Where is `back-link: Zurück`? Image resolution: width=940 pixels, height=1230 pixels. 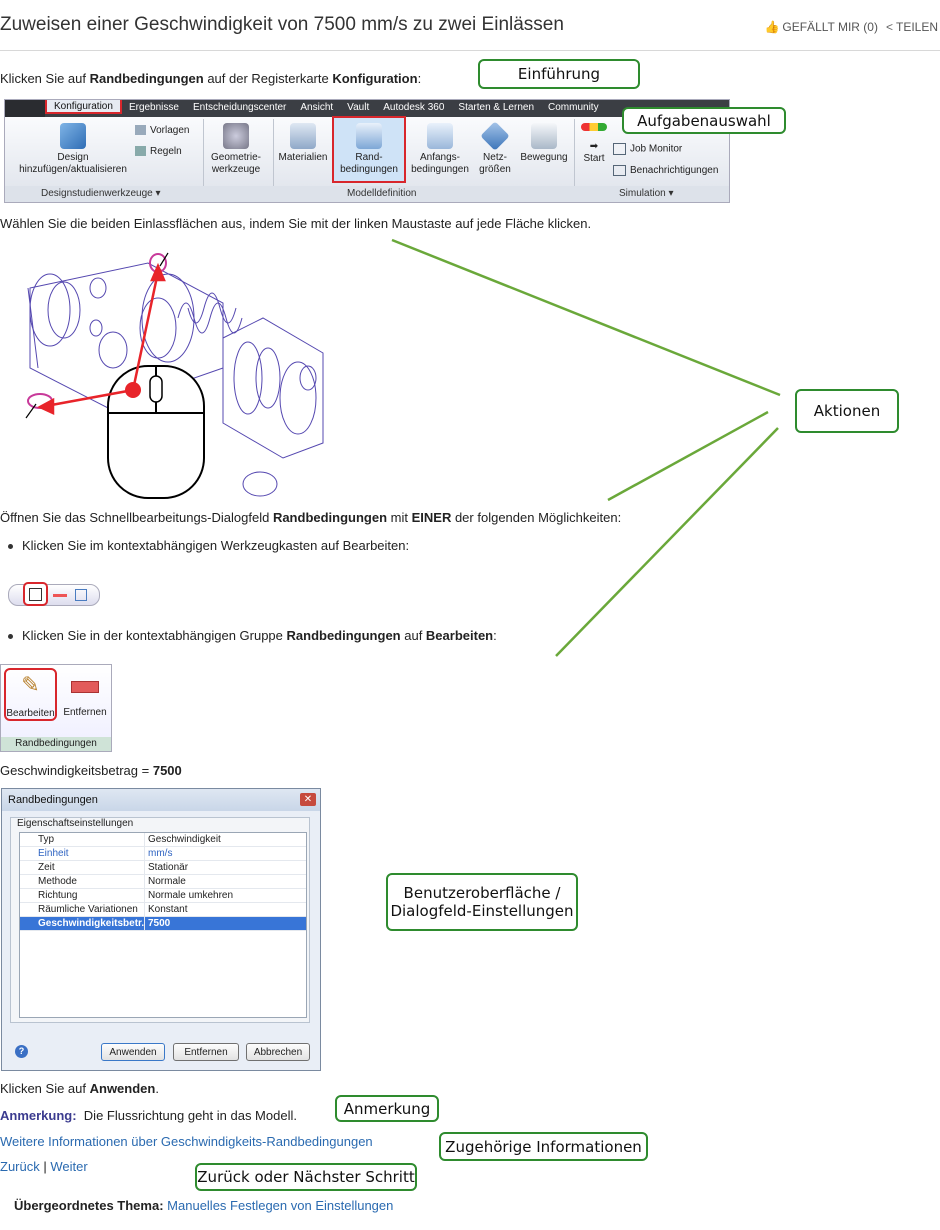
back-link: Zurück is located at coordinates (20, 1166).